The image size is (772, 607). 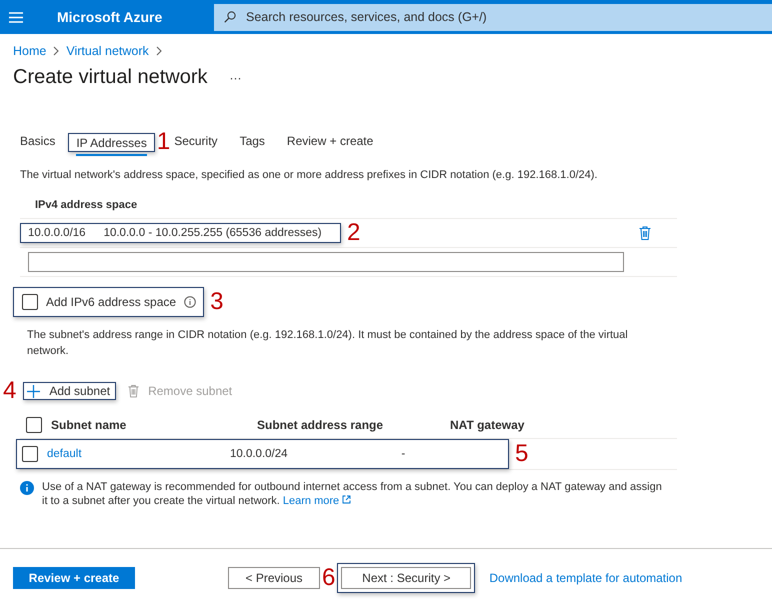 I want to click on address-range: 10.0.0.0 - 10.0.255.255 (65536 addresses), so click(x=213, y=233).